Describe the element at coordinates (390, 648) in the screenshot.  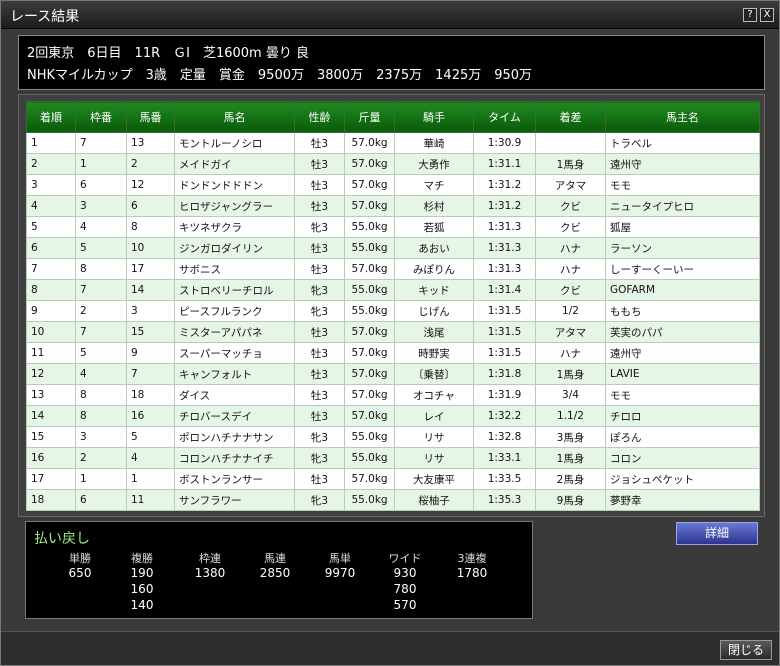
I see `footer-bar: 閉じる` at that location.